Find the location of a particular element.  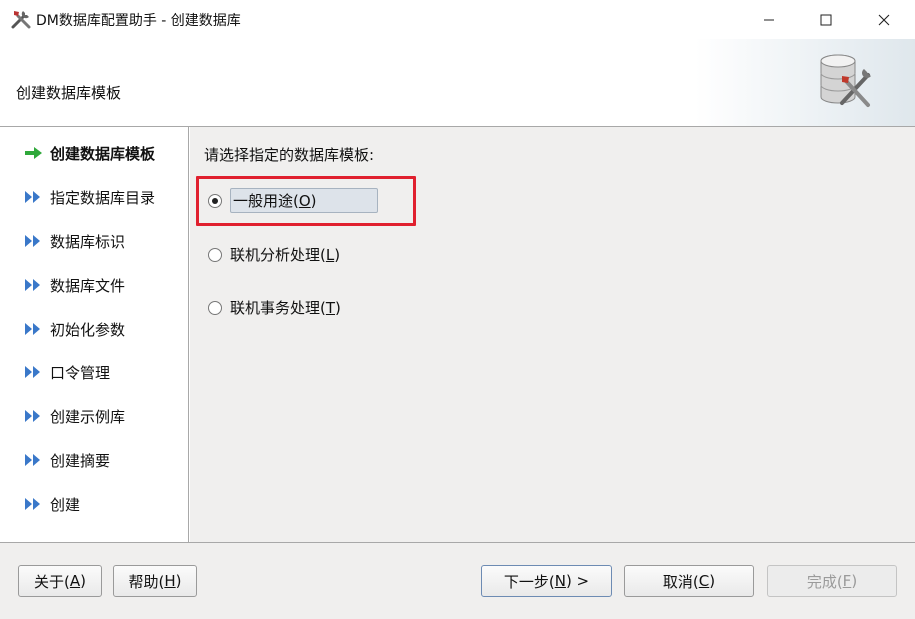

wizard-footer: 关于(A) 帮助(H) 下一步(N) > 取消(C) 完成(F) is located at coordinates (457, 580).